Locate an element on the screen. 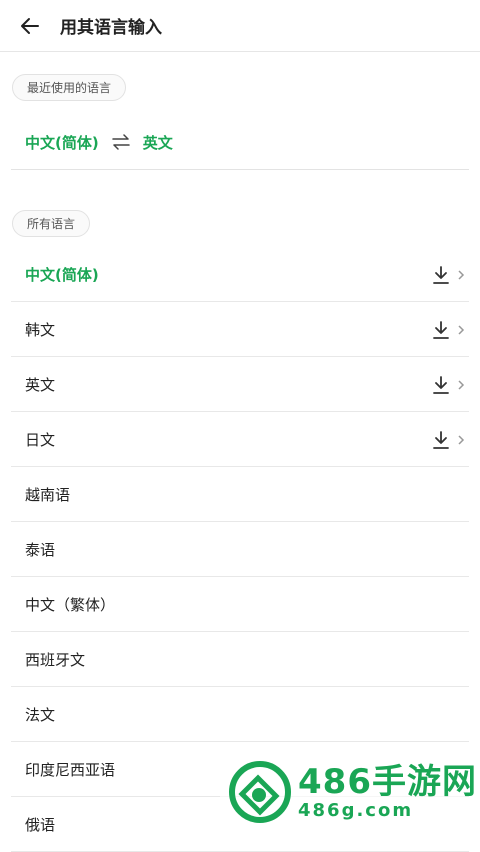 The height and width of the screenshot is (852, 480). recent-source-language: 中文(简体) is located at coordinates (62, 142).